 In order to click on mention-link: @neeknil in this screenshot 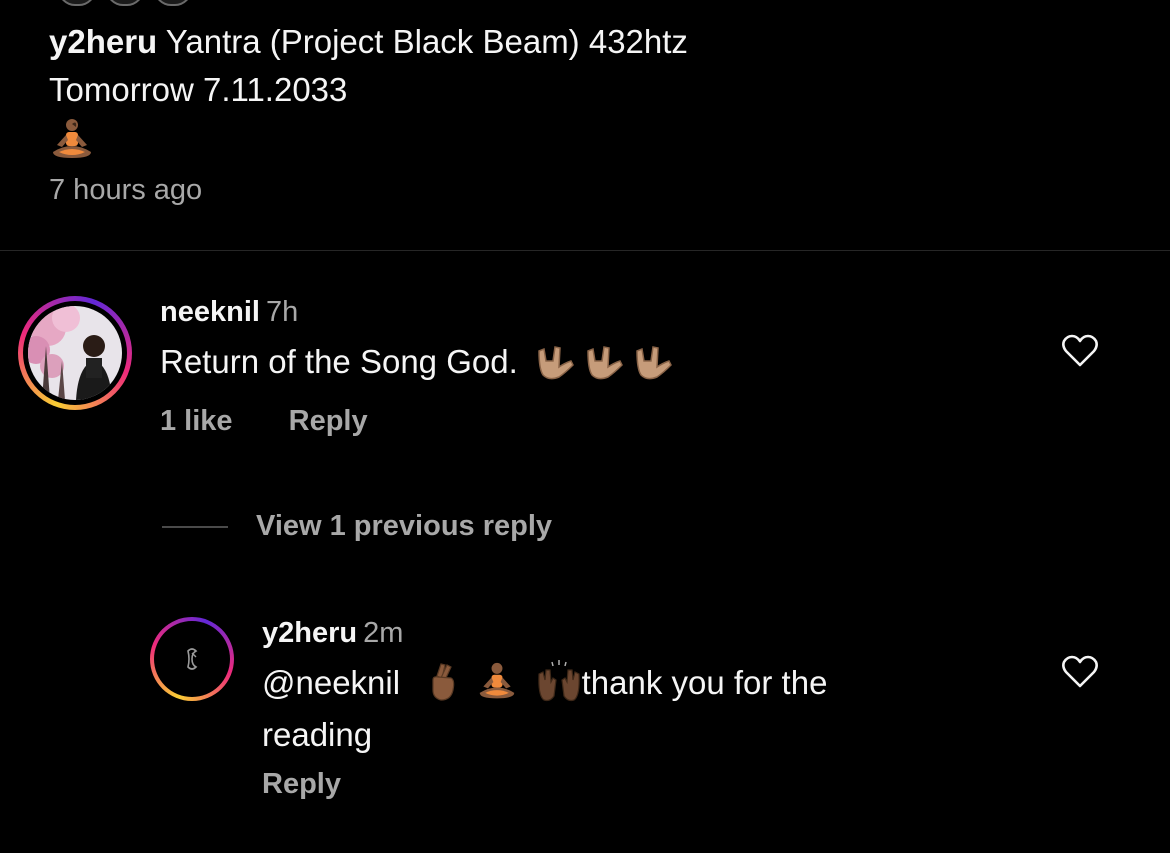, I will do `click(331, 682)`.